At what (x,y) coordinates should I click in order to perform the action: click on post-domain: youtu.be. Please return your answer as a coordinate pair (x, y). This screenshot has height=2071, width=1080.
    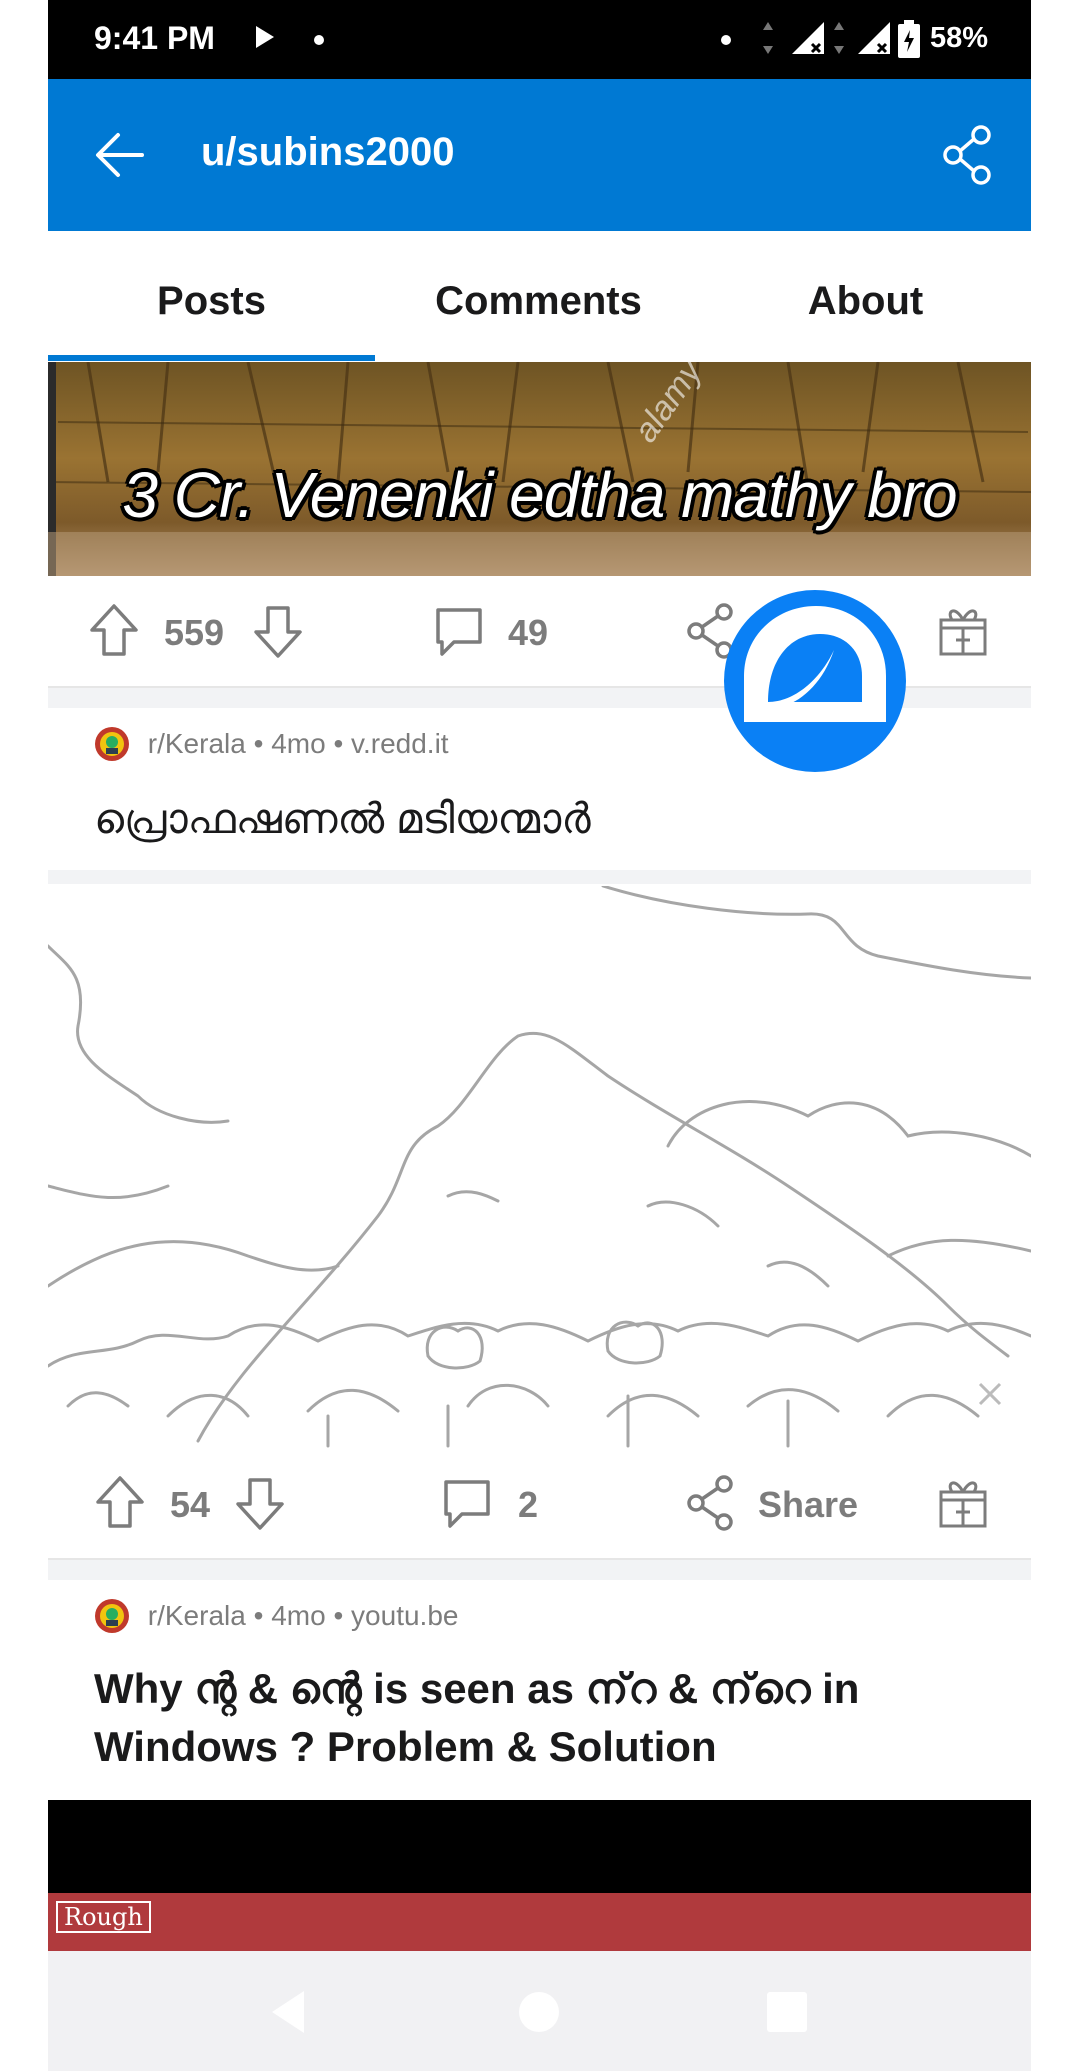
    Looking at the image, I should click on (404, 1615).